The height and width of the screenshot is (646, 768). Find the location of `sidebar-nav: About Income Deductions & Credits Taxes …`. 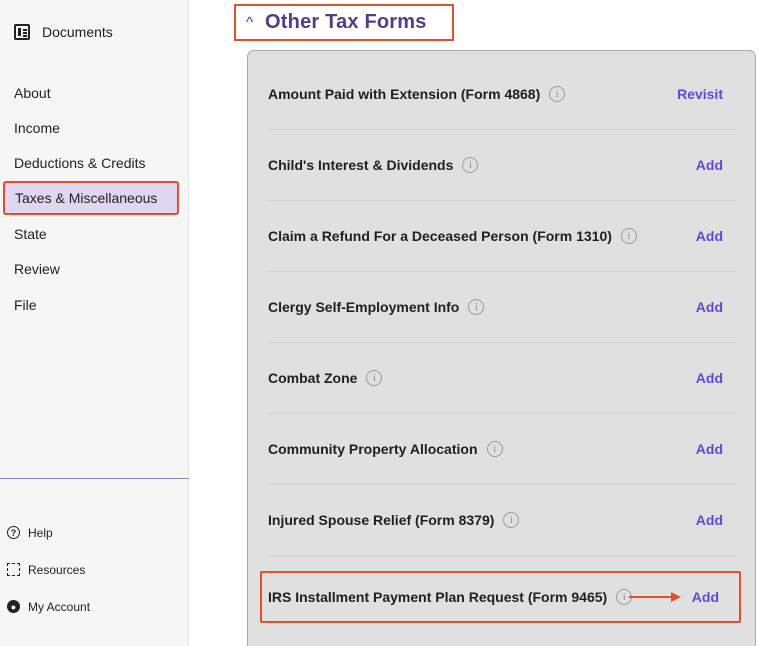

sidebar-nav: About Income Deductions & Credits Taxes … is located at coordinates (94, 200).